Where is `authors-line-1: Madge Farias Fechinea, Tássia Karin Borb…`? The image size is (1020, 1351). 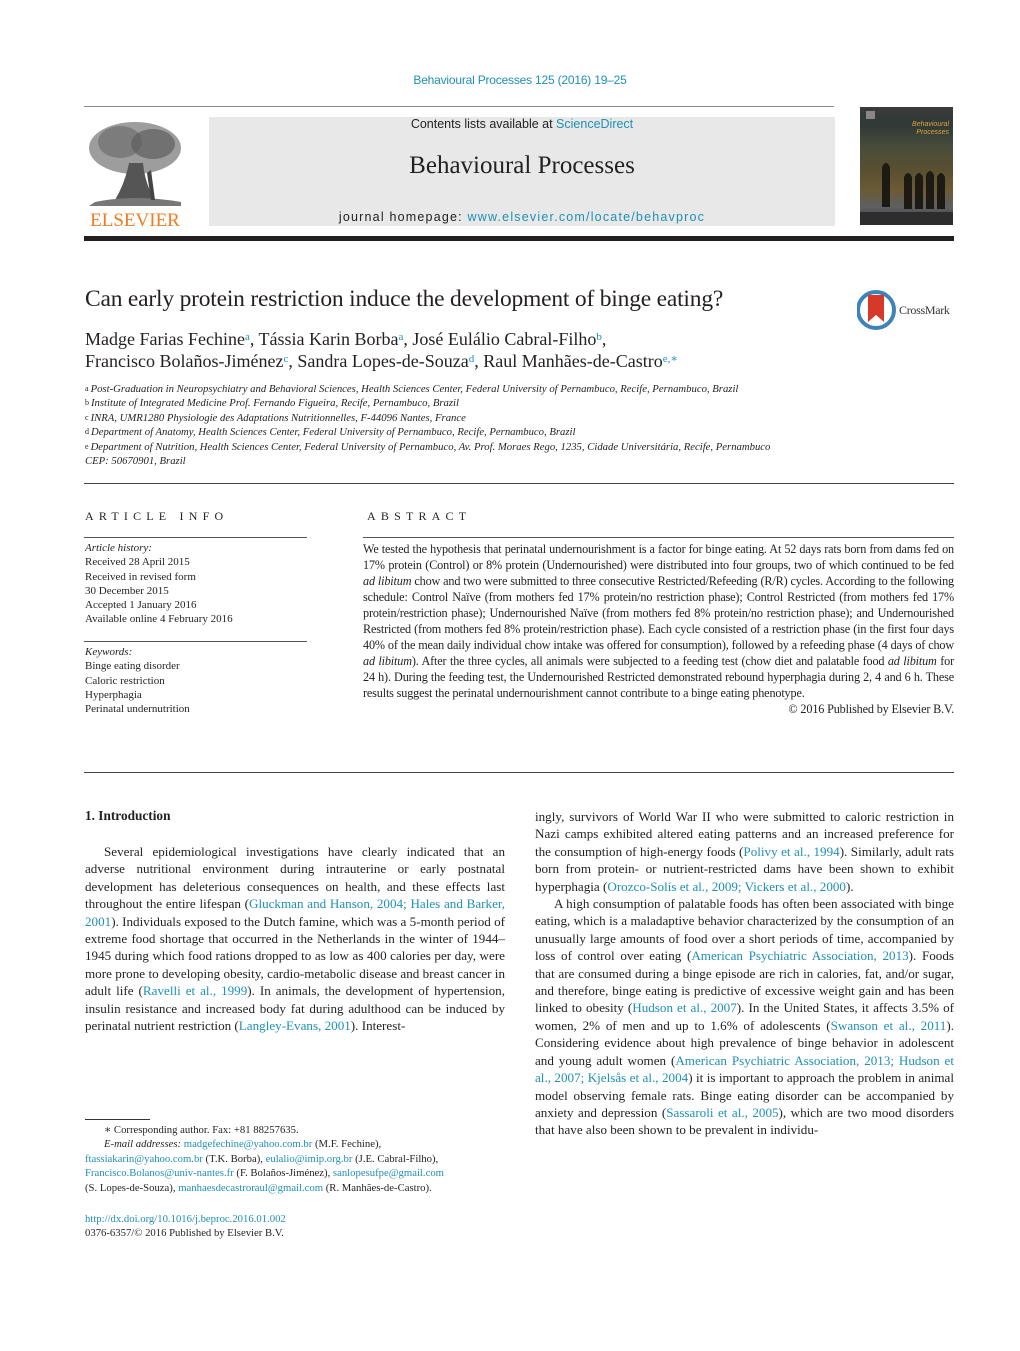 authors-line-1: Madge Farias Fechinea, Tássia Karin Borb… is located at coordinates (381, 339).